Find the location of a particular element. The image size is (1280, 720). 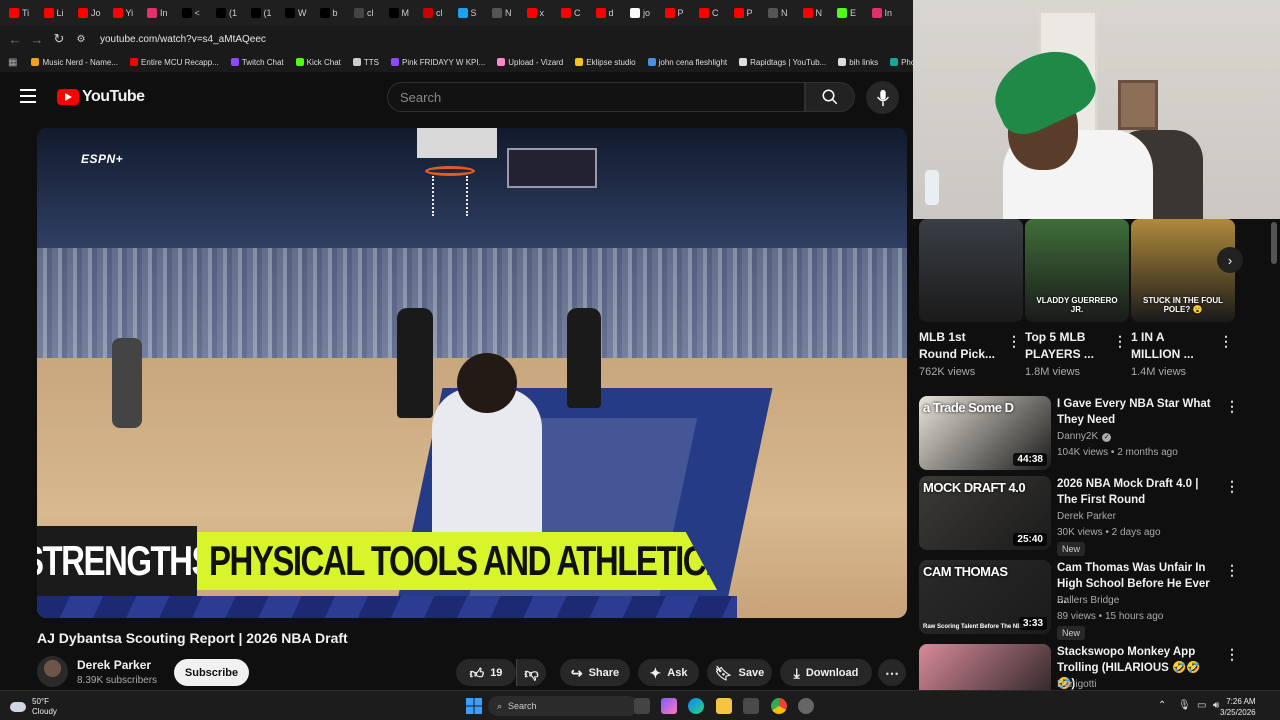

more-actions-button: ⋯ is located at coordinates (892, 672).